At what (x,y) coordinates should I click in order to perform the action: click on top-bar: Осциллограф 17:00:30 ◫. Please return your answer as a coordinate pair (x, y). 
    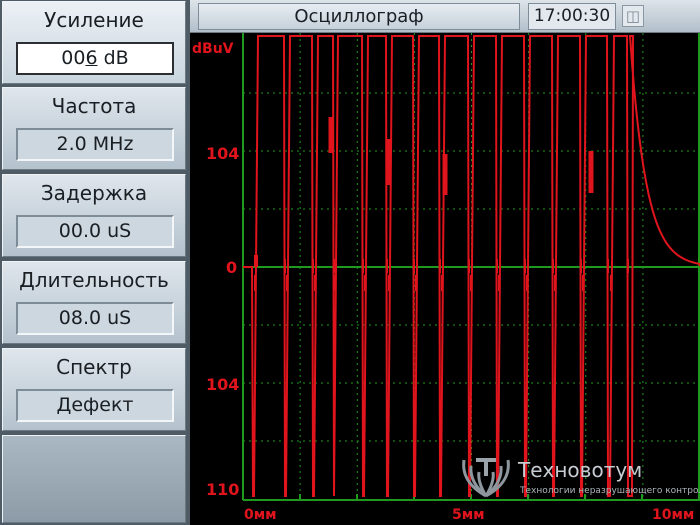
    Looking at the image, I should click on (445, 16).